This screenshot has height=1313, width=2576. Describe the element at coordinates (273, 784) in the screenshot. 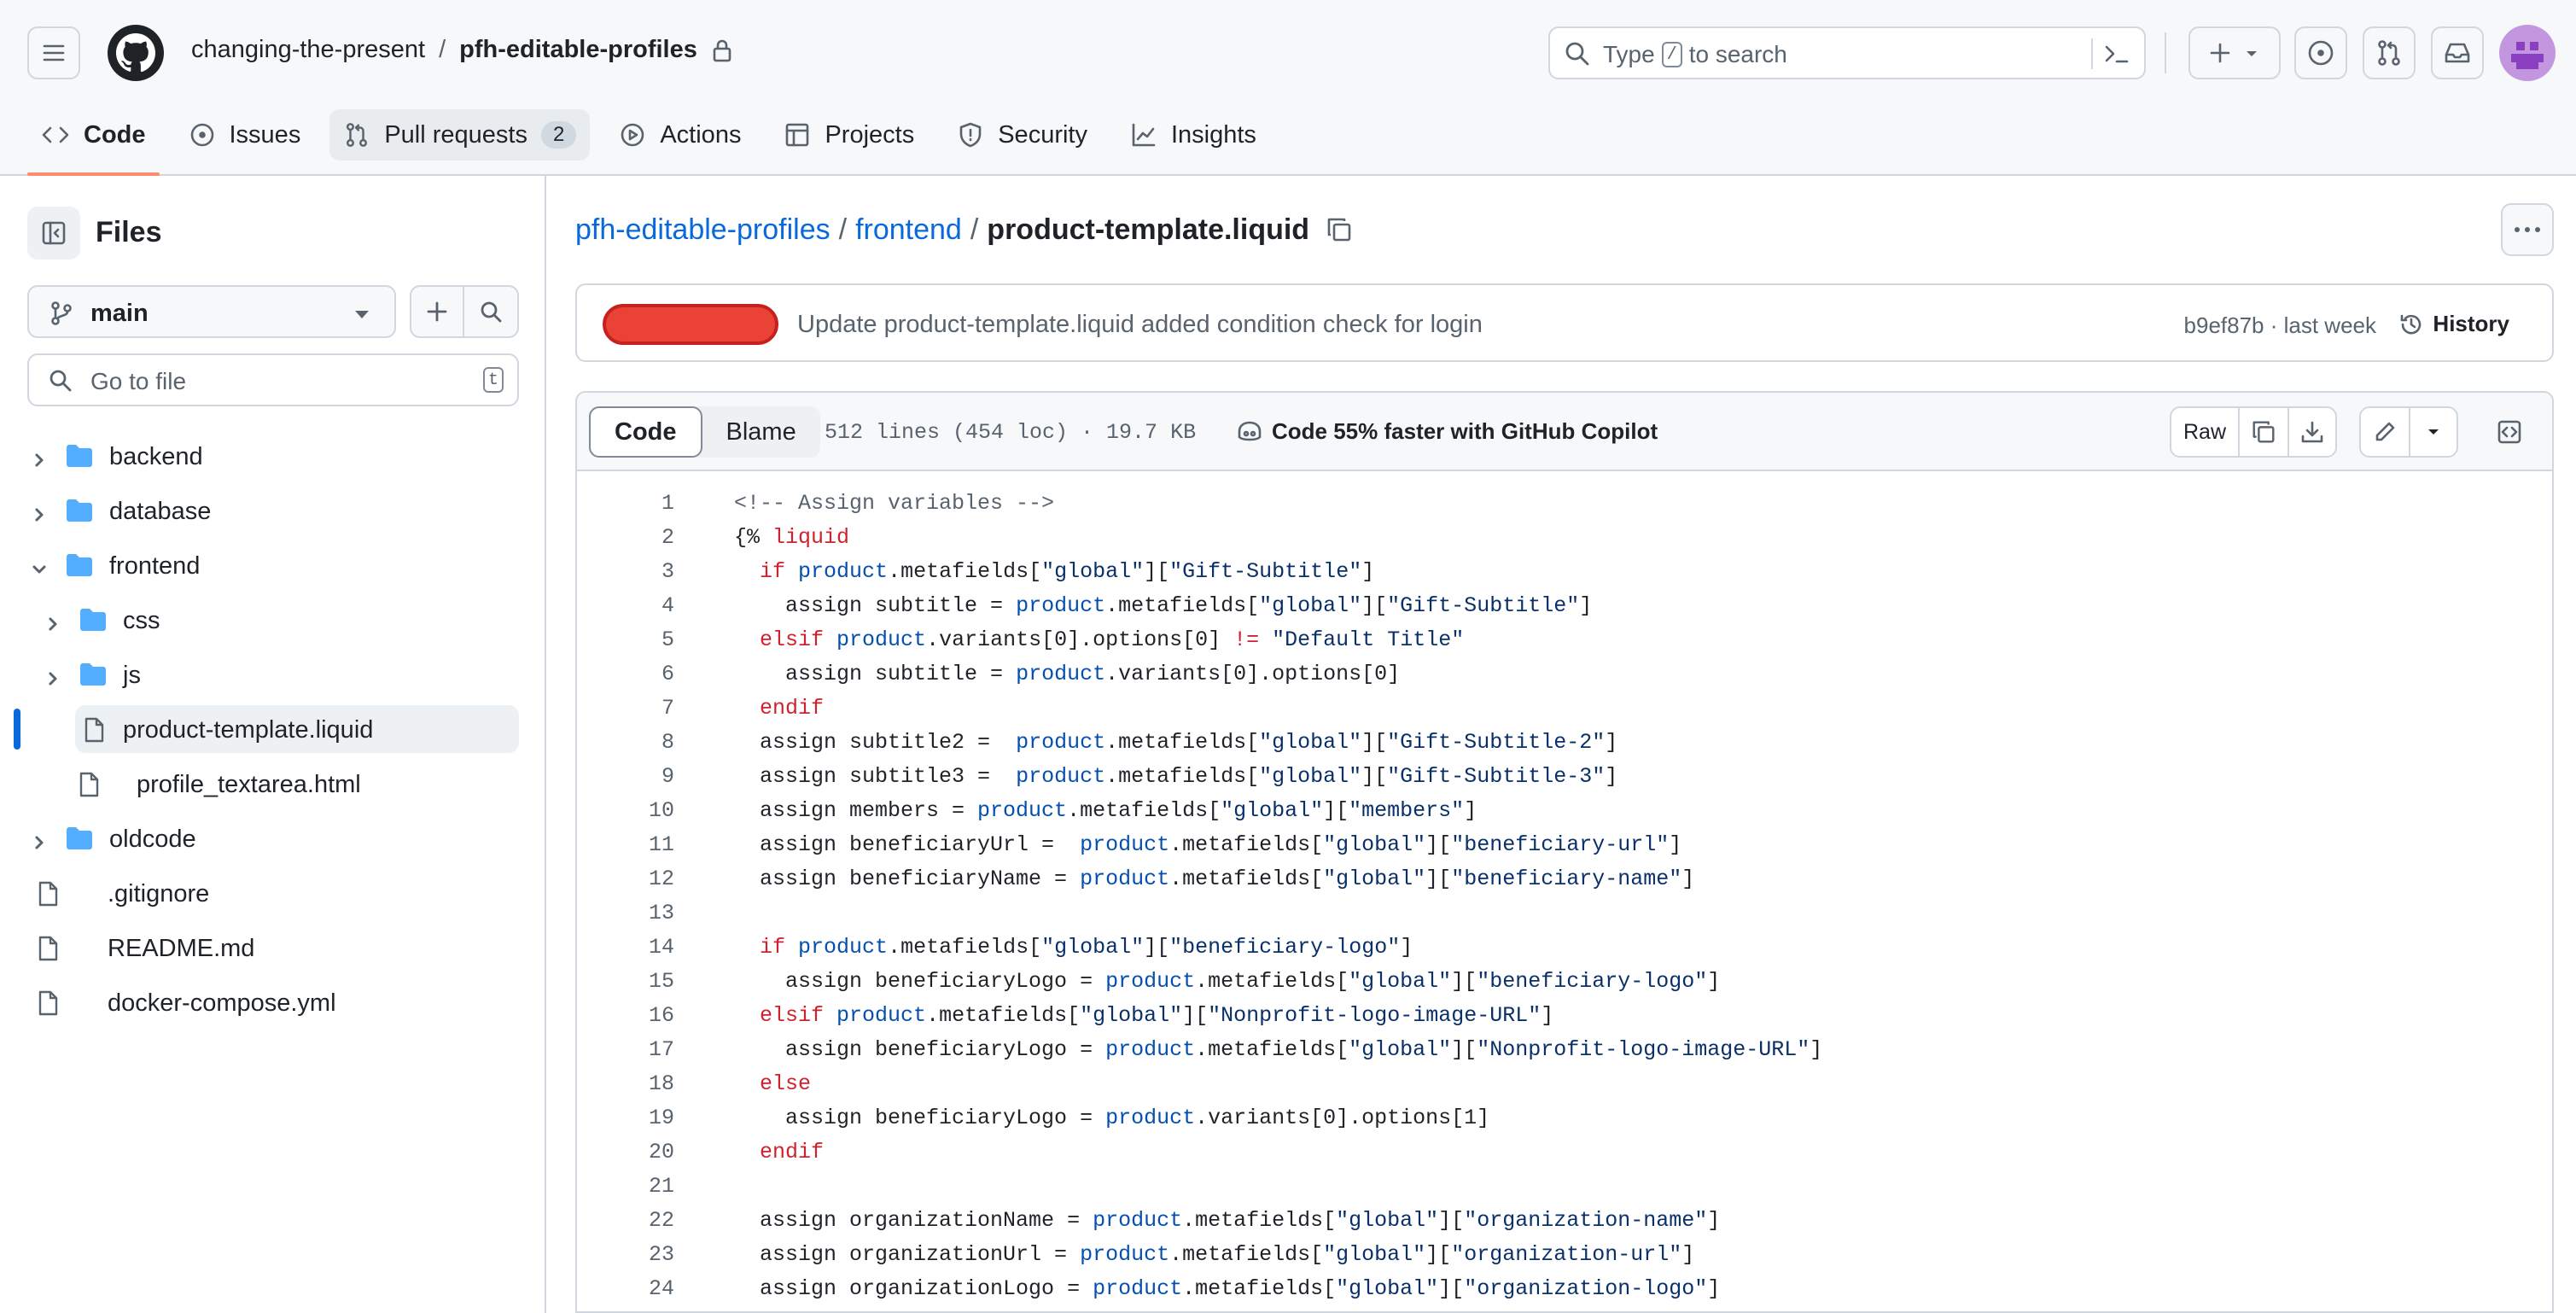

I see `tree-file-profile-textarea-html: profile_textarea.html` at that location.